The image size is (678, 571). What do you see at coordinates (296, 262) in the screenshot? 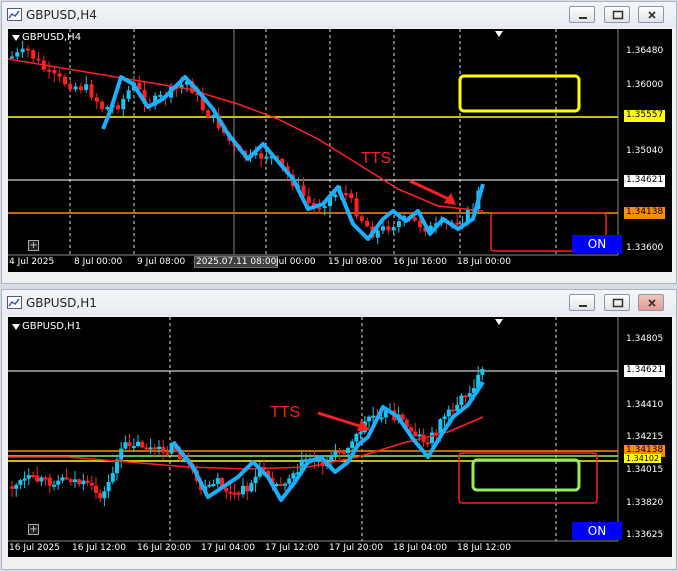
I see `time-axis-label: Jul 00:00` at bounding box center [296, 262].